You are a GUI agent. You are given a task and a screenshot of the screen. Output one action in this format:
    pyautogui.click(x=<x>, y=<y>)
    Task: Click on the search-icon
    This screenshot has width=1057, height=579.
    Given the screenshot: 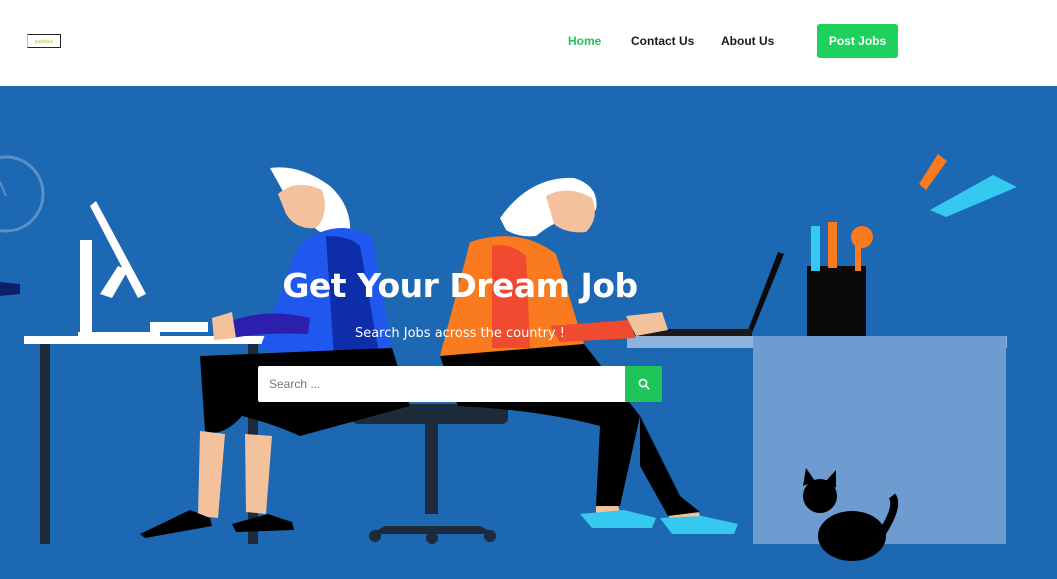 What is the action you would take?
    pyautogui.click(x=644, y=384)
    